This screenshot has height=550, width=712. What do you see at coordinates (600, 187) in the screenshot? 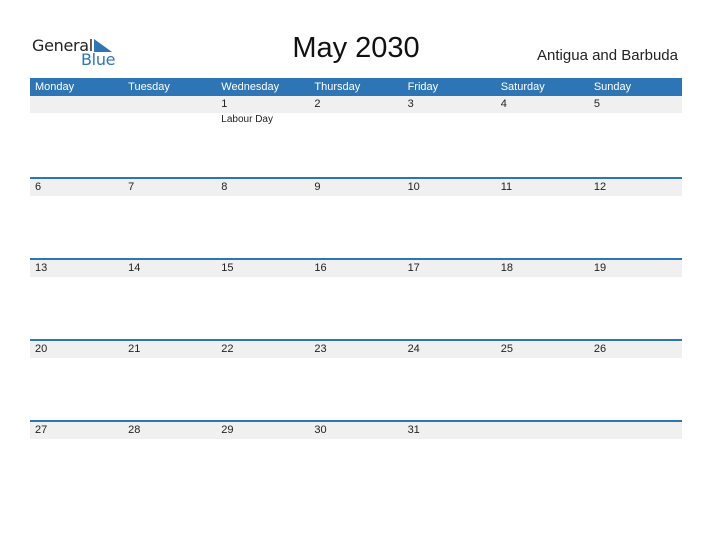
I see `day-number: 12` at bounding box center [600, 187].